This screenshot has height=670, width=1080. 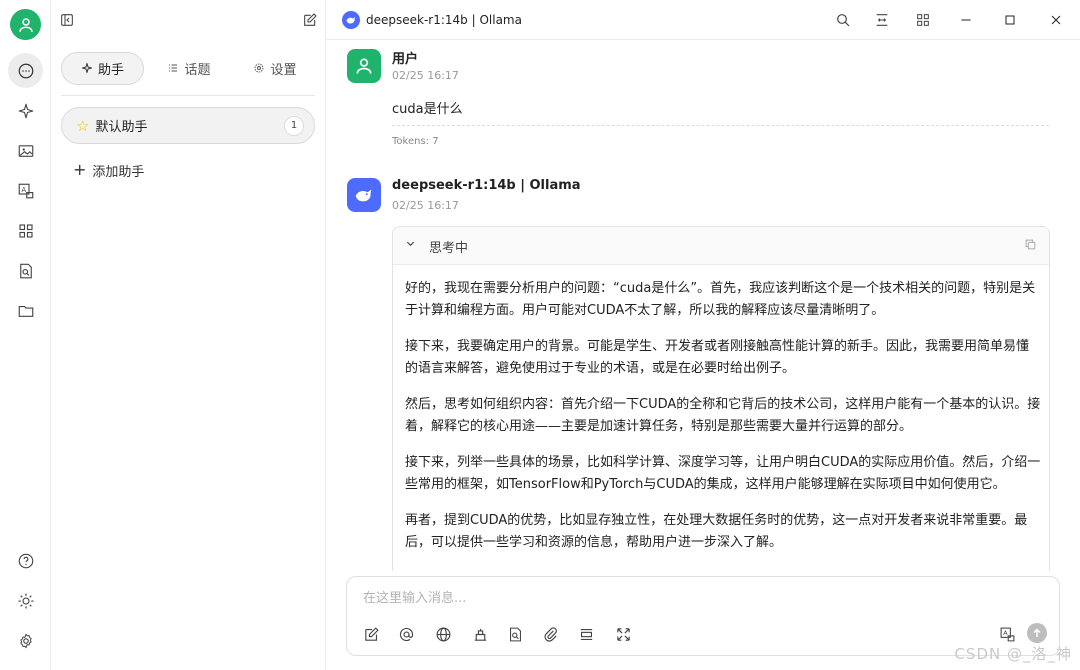 I want to click on fit-width-icon, so click(x=882, y=20).